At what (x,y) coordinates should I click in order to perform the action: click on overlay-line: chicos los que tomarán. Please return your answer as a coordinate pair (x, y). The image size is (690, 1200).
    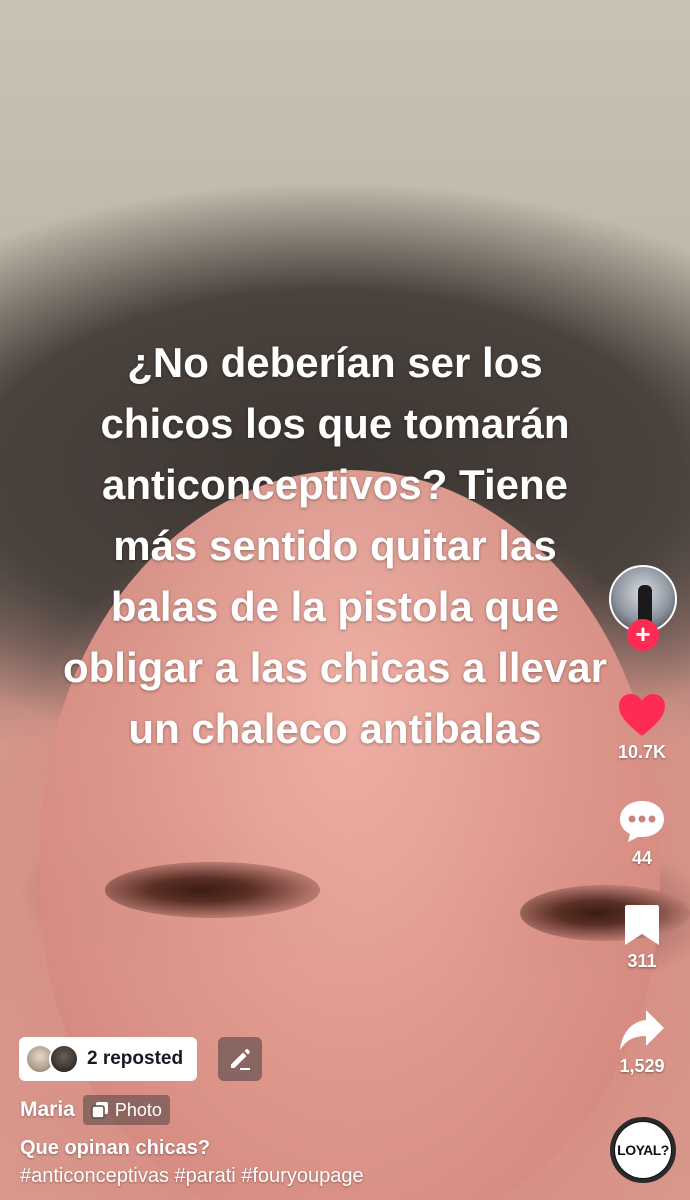
    Looking at the image, I should click on (335, 423).